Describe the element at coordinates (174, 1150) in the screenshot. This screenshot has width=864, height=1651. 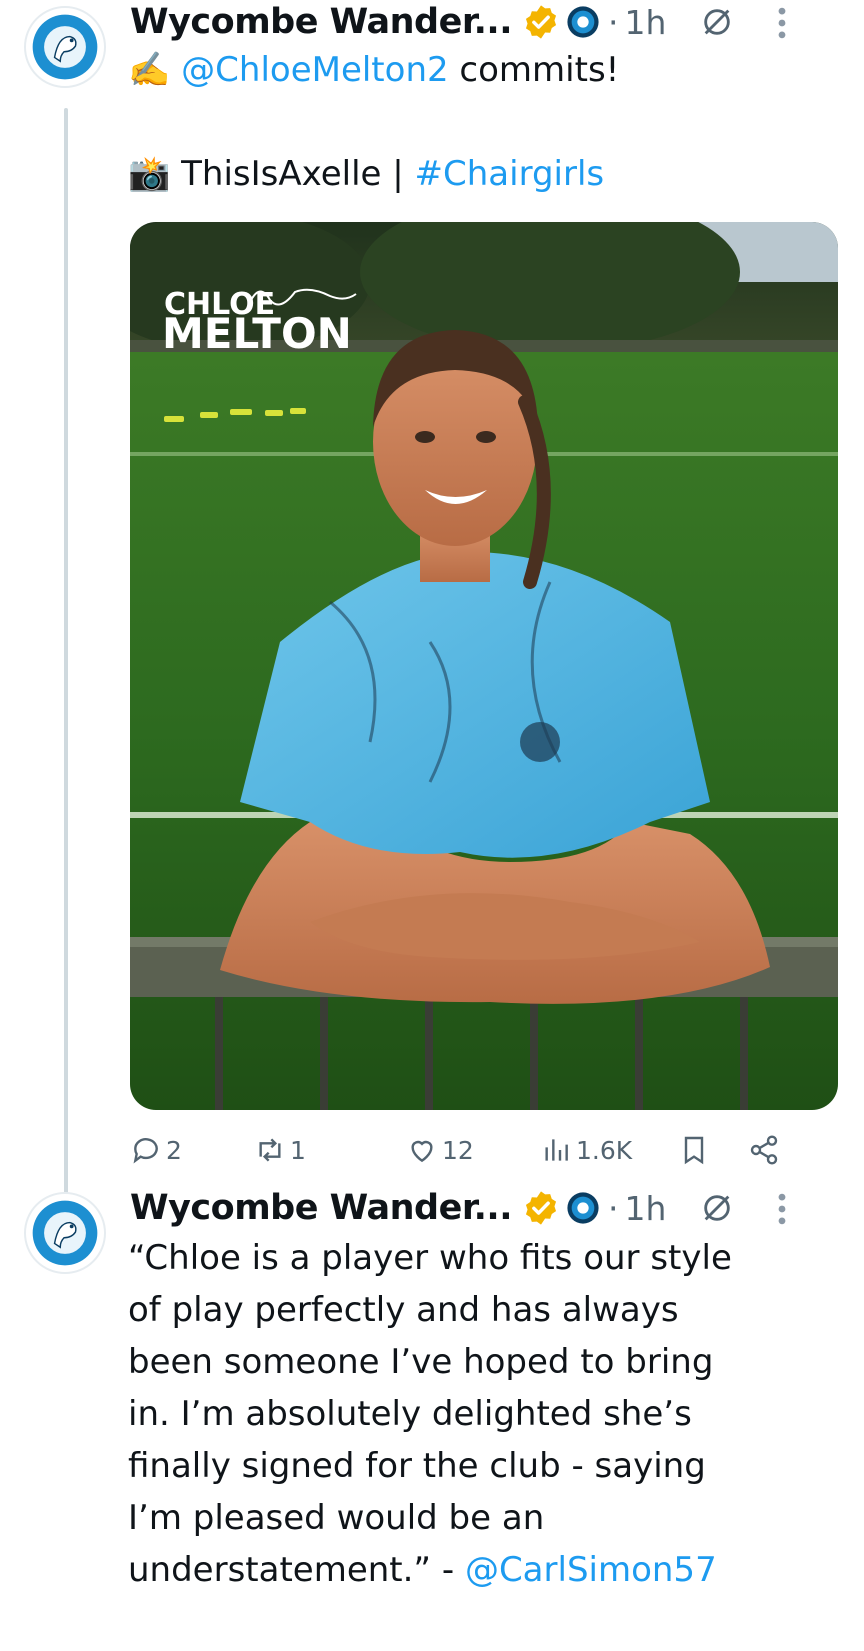
I see `reply-count: 2` at that location.